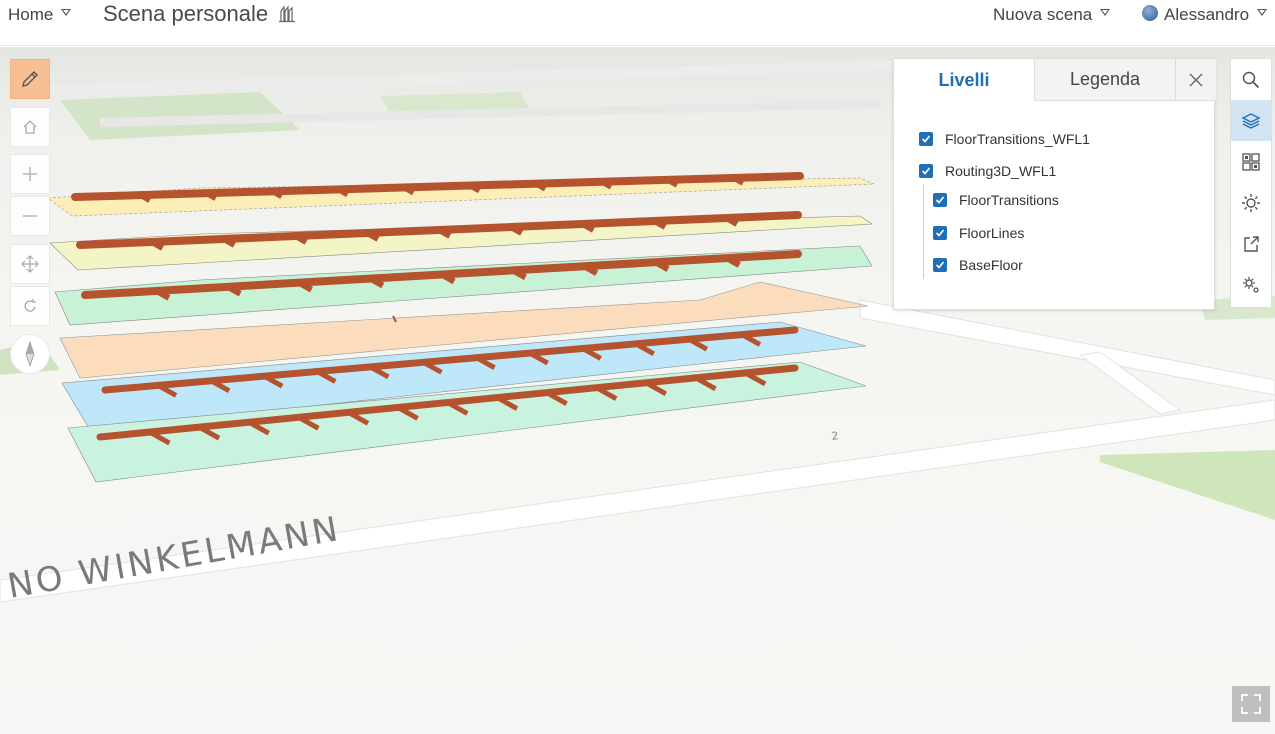  I want to click on zoom-out-button, so click(30, 216).